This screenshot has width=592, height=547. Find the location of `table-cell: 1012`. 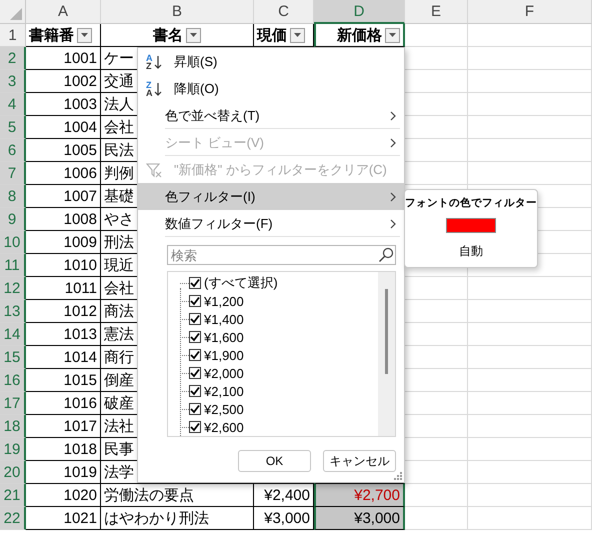

table-cell: 1012 is located at coordinates (63, 311).